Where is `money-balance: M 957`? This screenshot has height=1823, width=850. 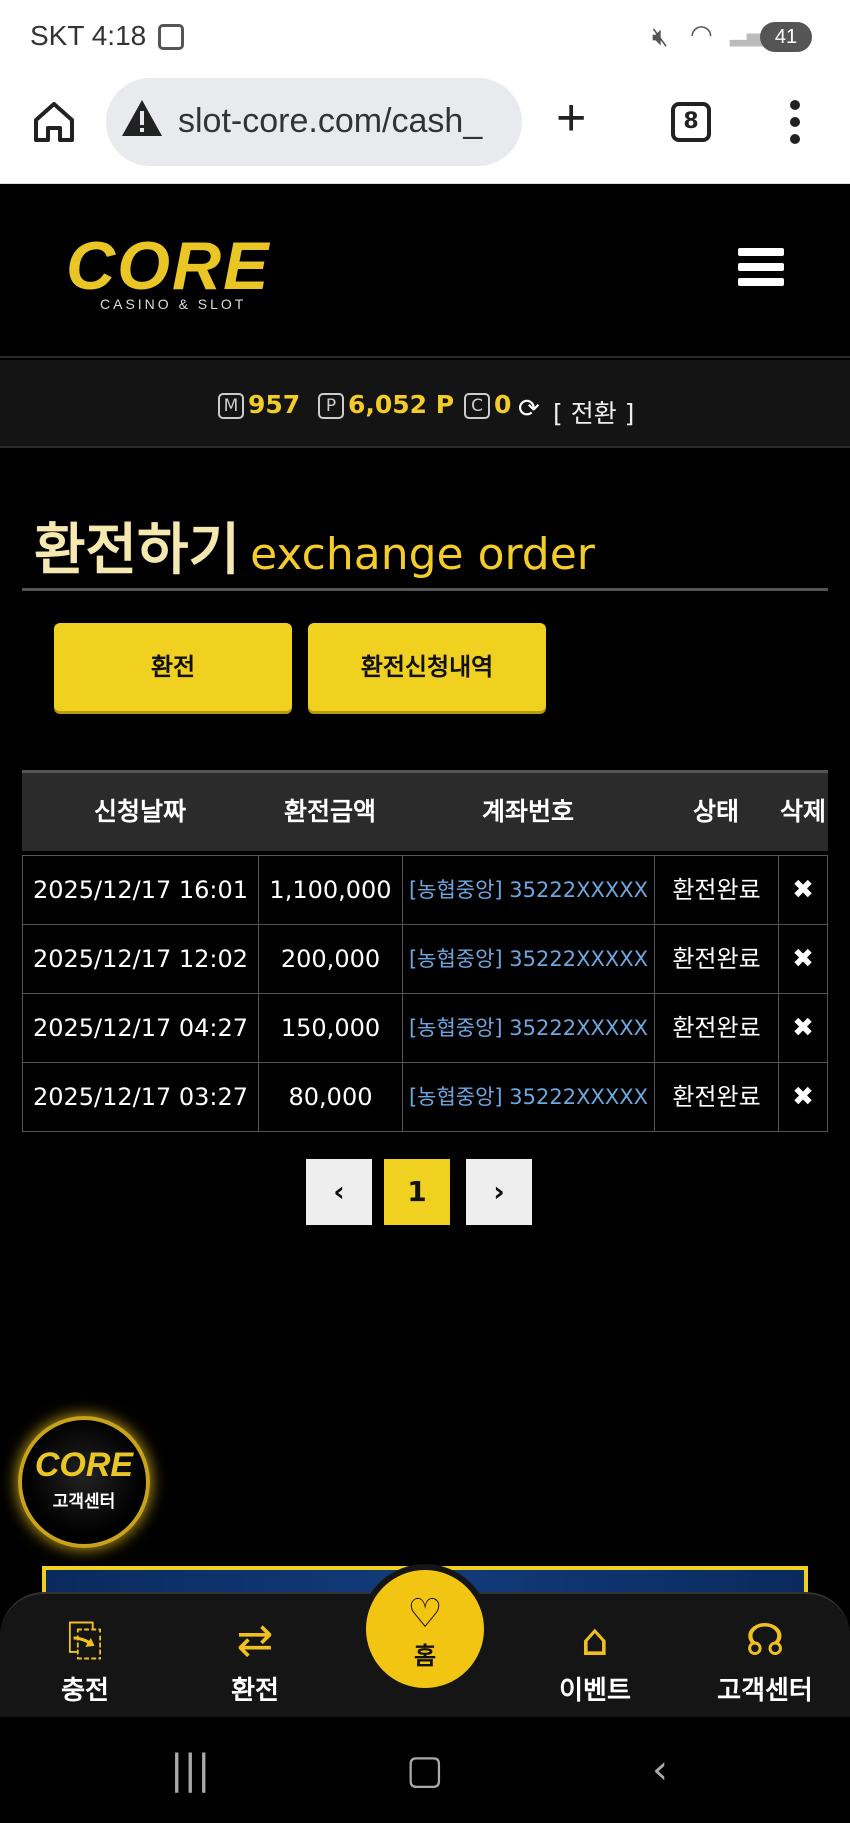 money-balance: M 957 is located at coordinates (259, 404).